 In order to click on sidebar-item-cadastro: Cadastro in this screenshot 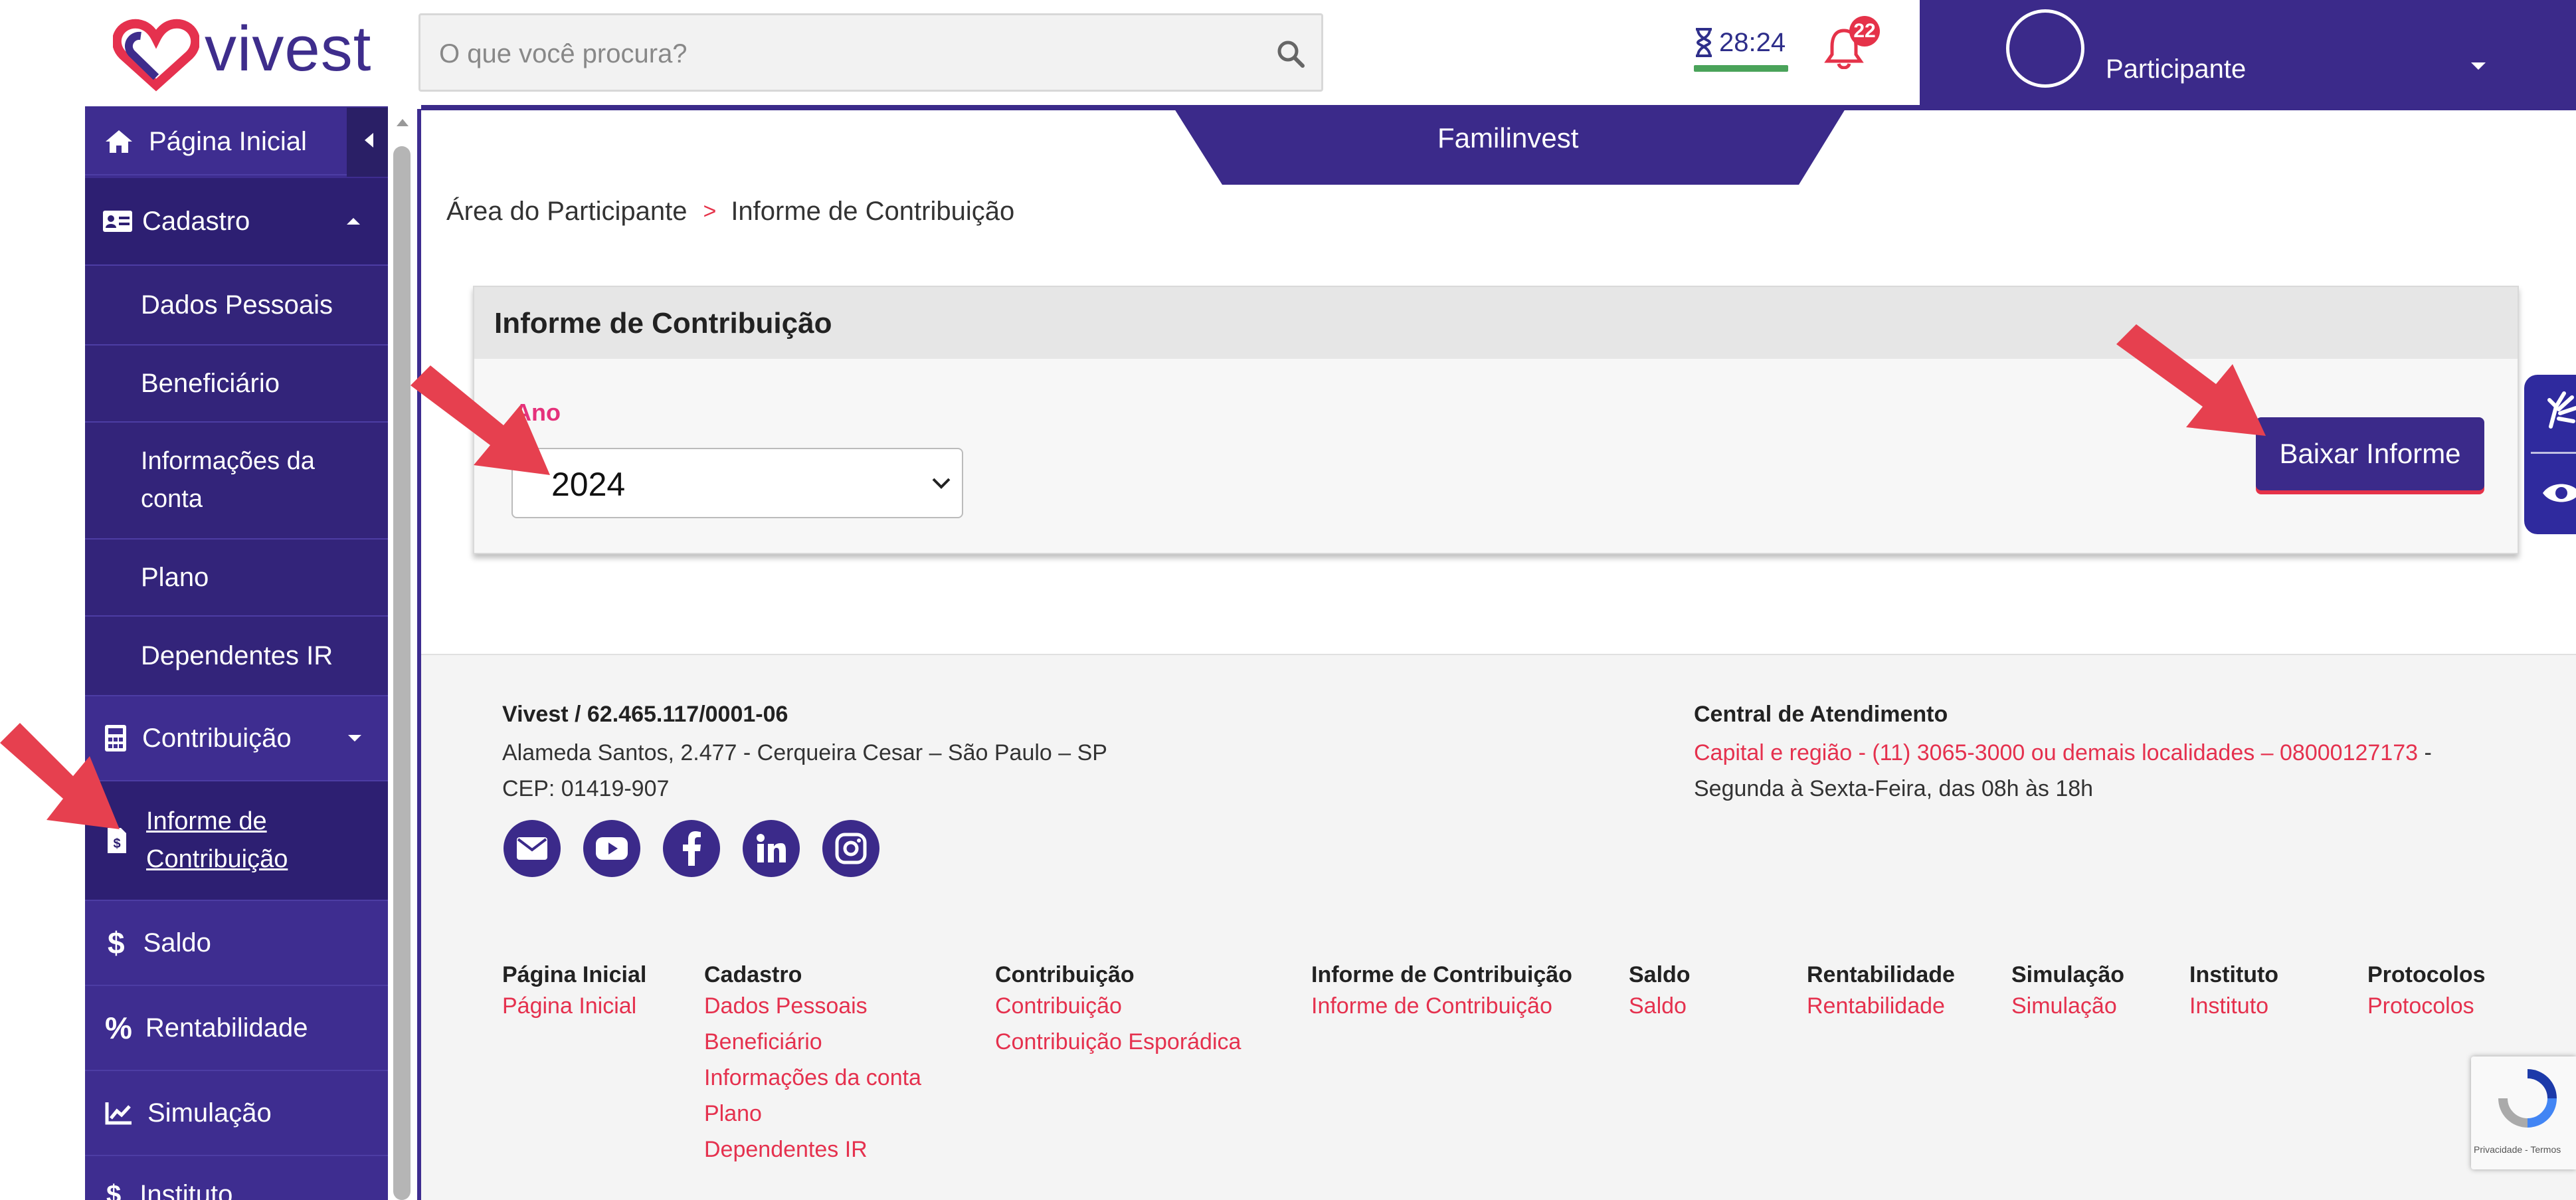, I will do `click(236, 222)`.